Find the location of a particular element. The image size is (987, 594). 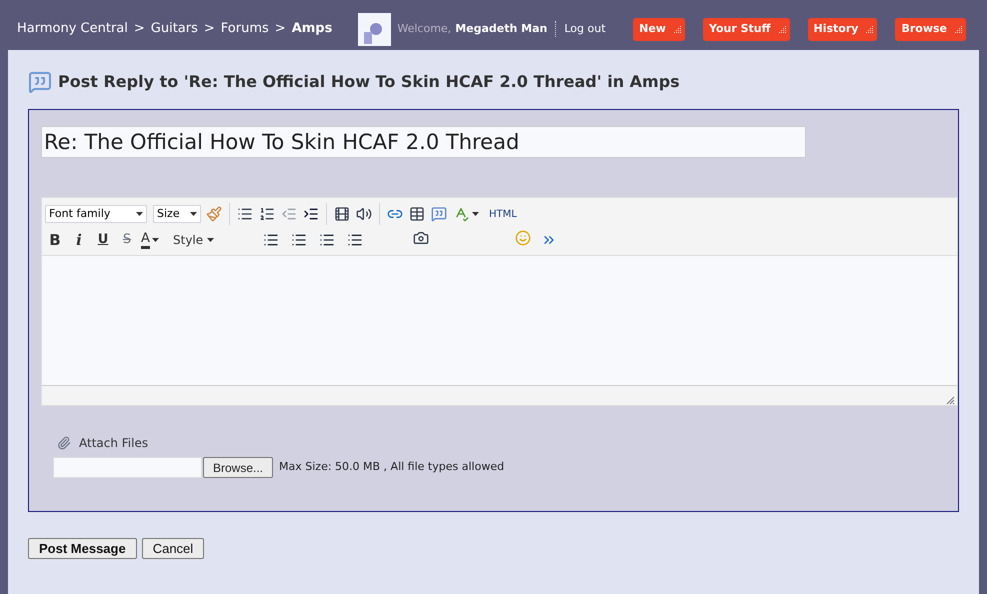

font-family-select: Font family is located at coordinates (96, 214).